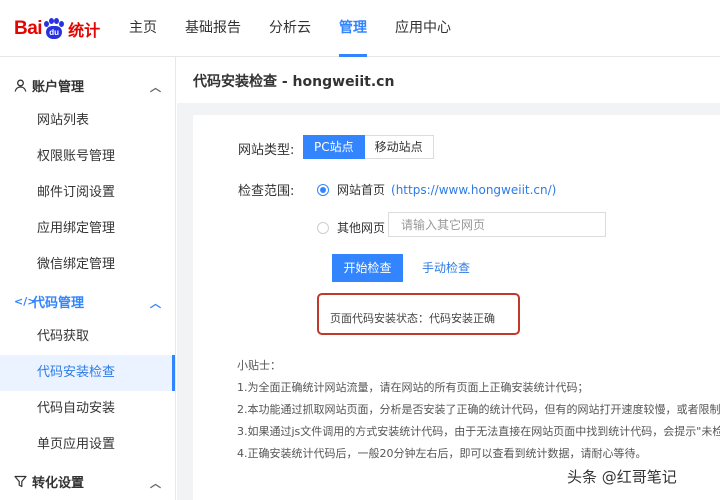  What do you see at coordinates (266, 150) in the screenshot?
I see `site-type-label: 网站类型:` at bounding box center [266, 150].